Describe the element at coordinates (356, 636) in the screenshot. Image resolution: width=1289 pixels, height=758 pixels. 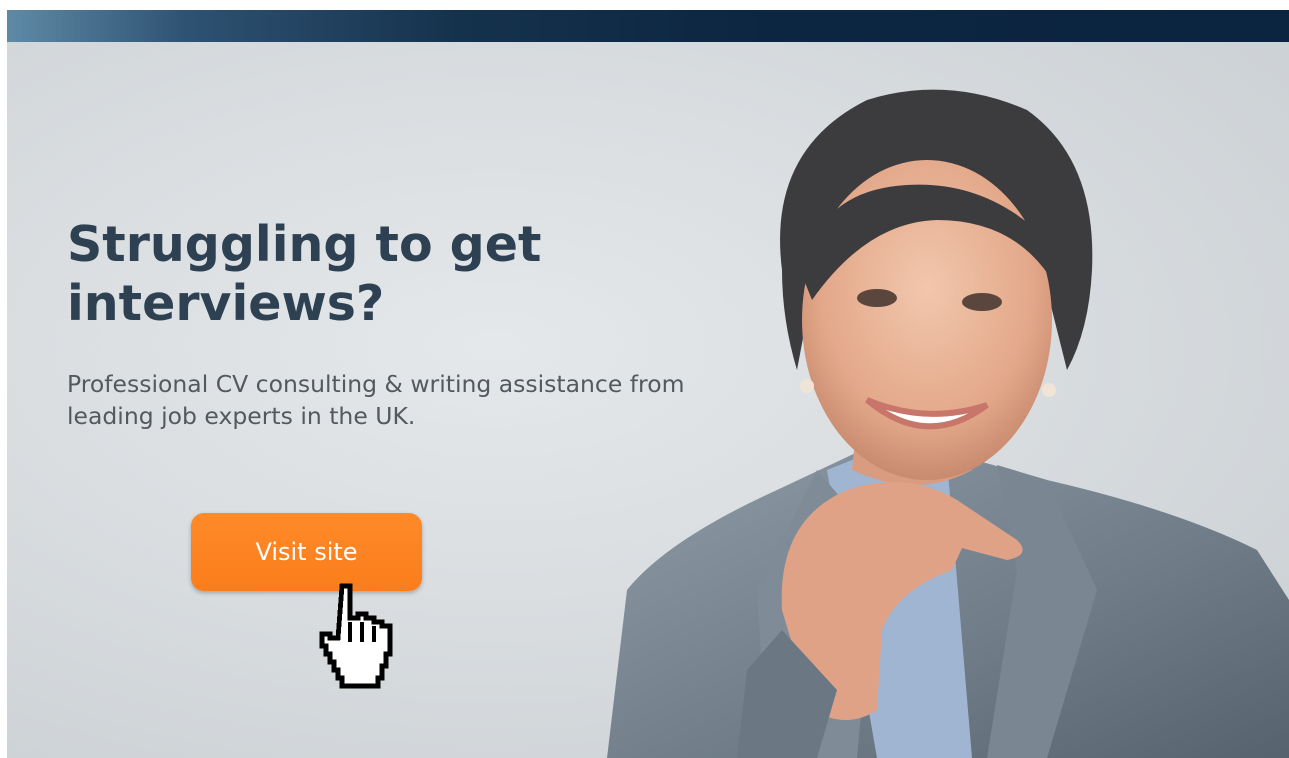
I see `hand-pointer-icon` at that location.